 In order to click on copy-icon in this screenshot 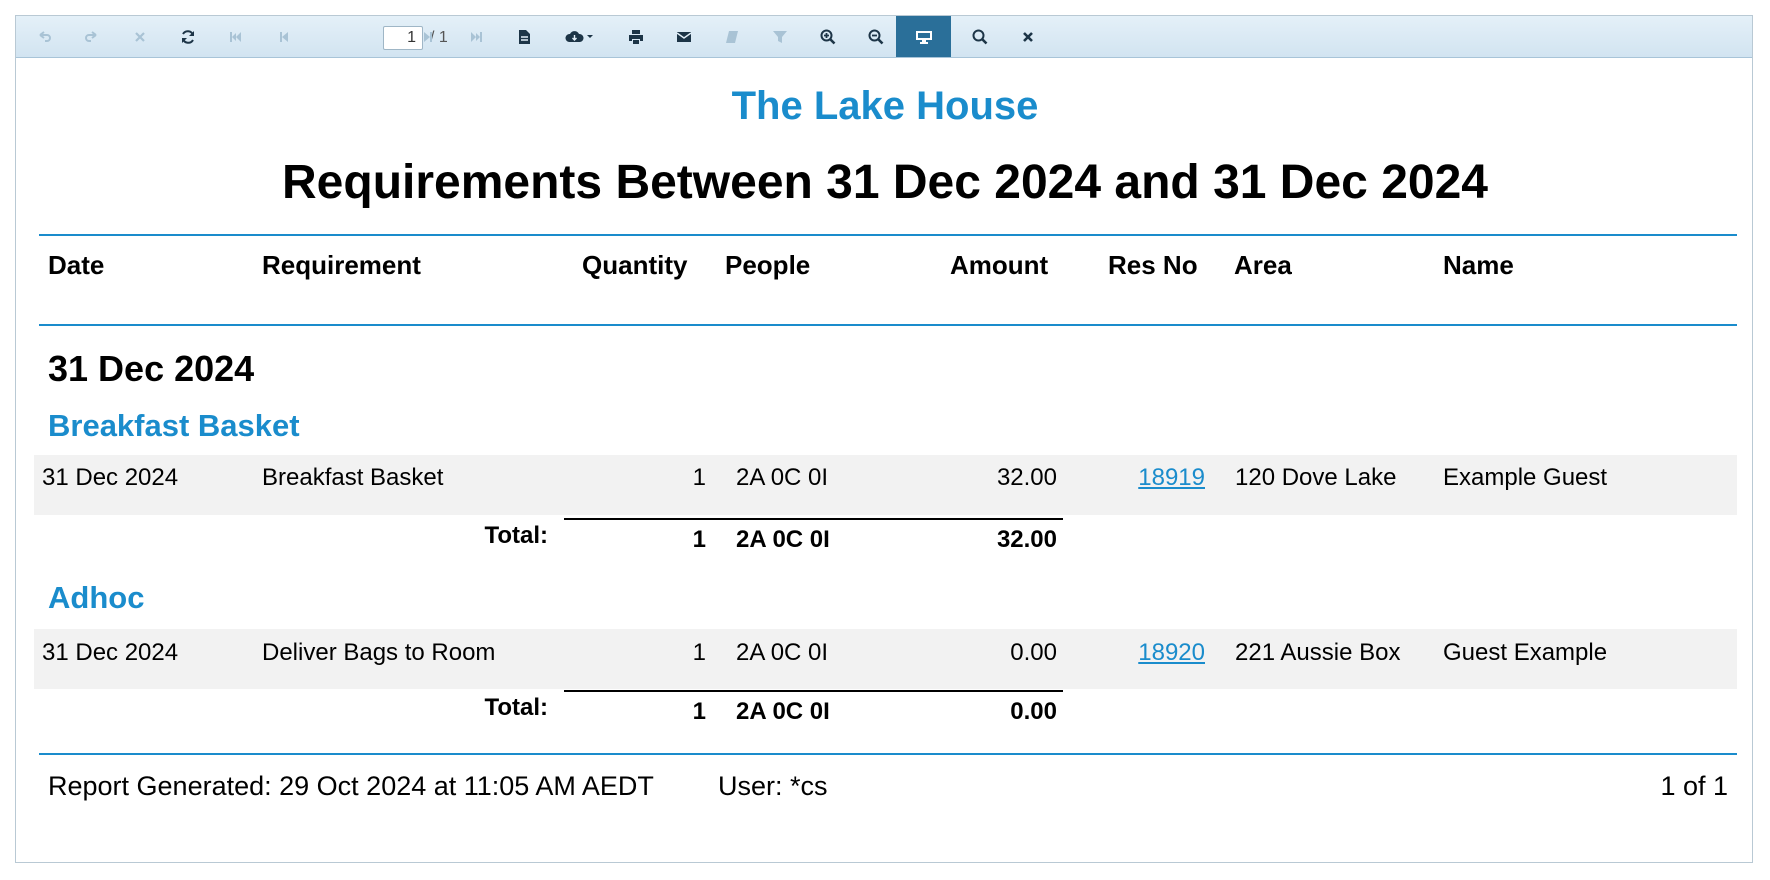, I will do `click(731, 36)`.